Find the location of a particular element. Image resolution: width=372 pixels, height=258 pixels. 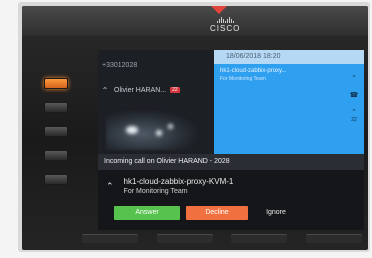

answer-button: Answer is located at coordinates (147, 213).